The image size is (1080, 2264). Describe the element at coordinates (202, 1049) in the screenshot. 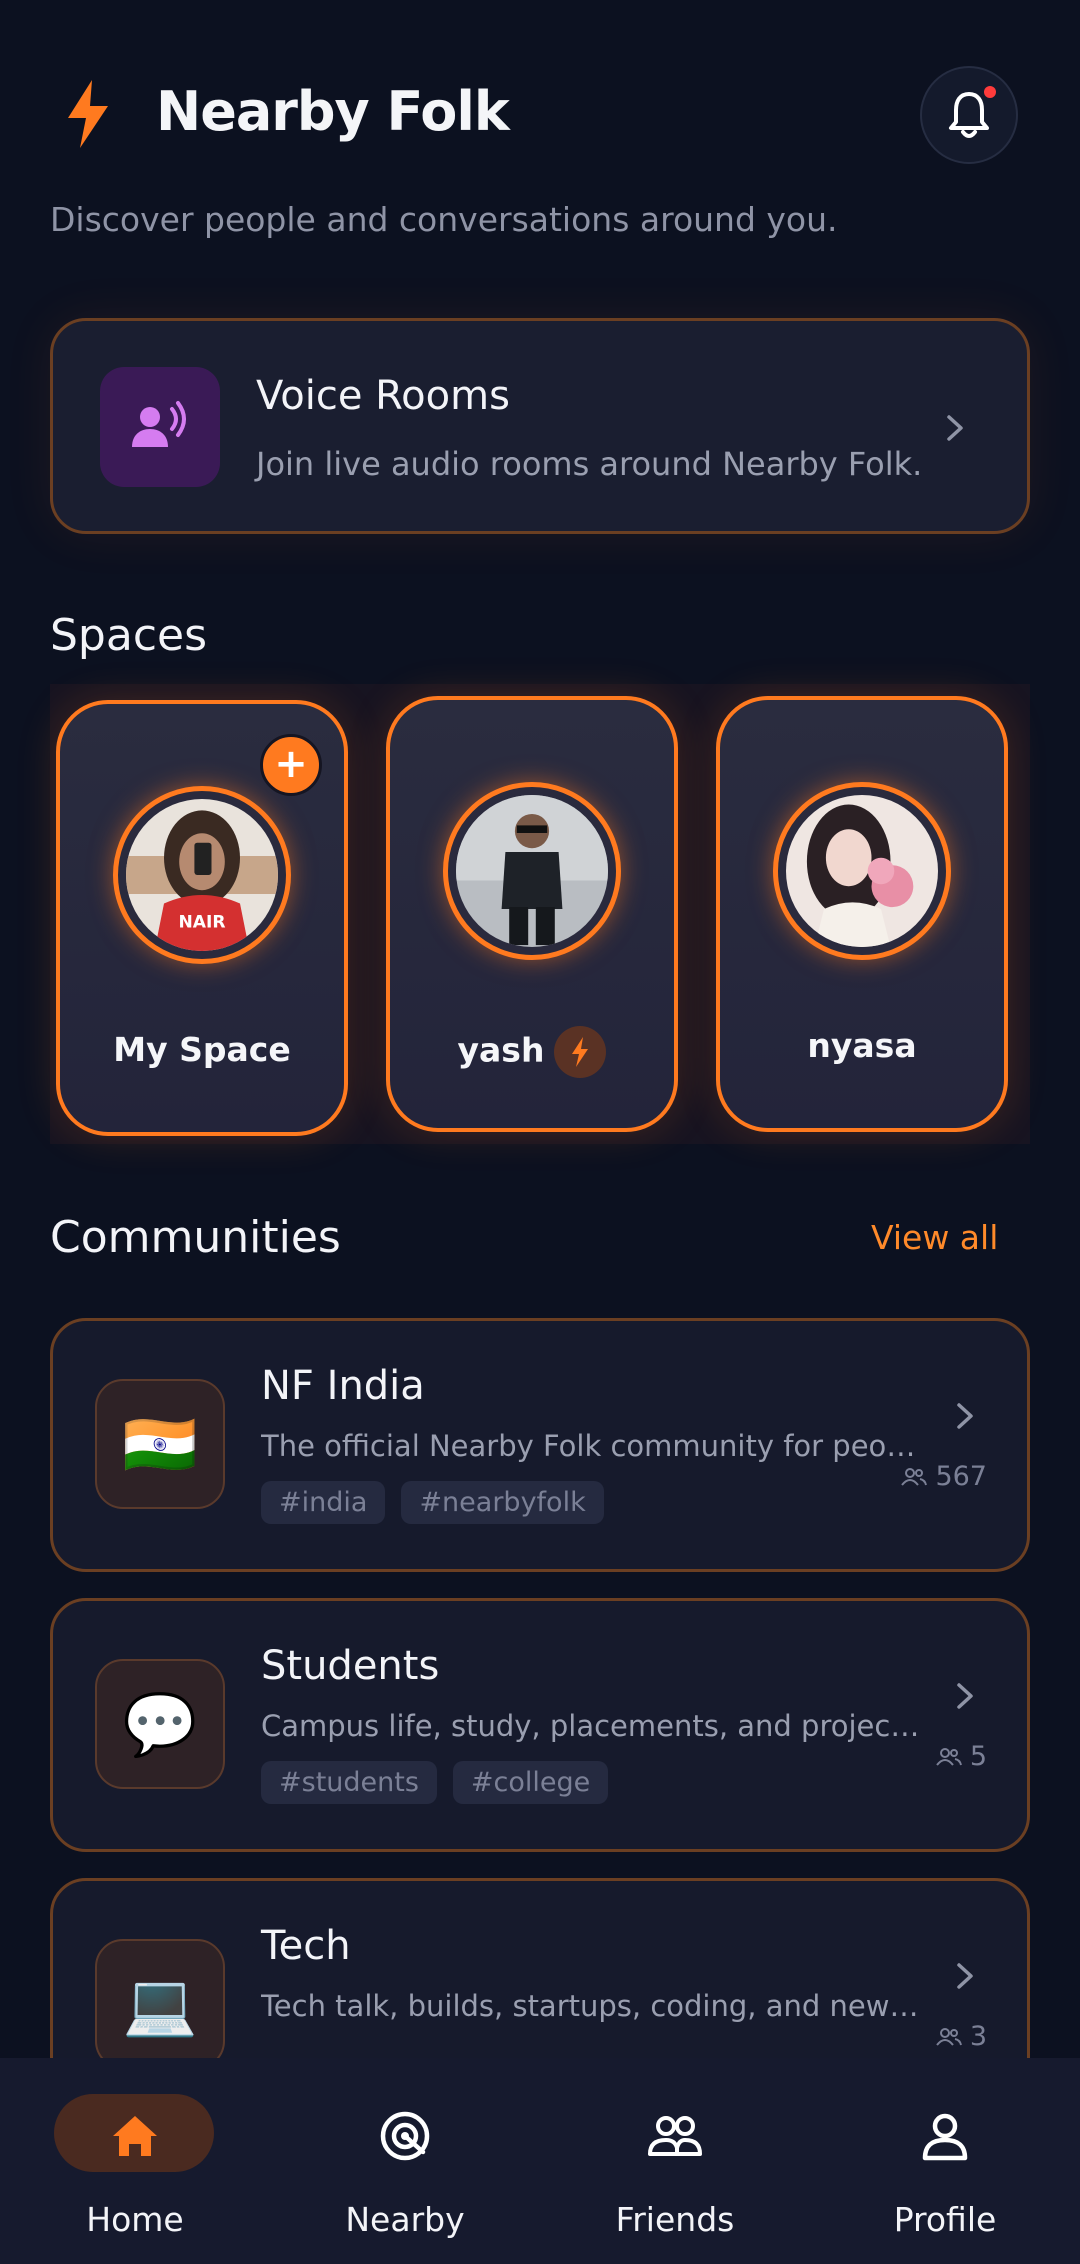

I see `space-name: My Space` at that location.